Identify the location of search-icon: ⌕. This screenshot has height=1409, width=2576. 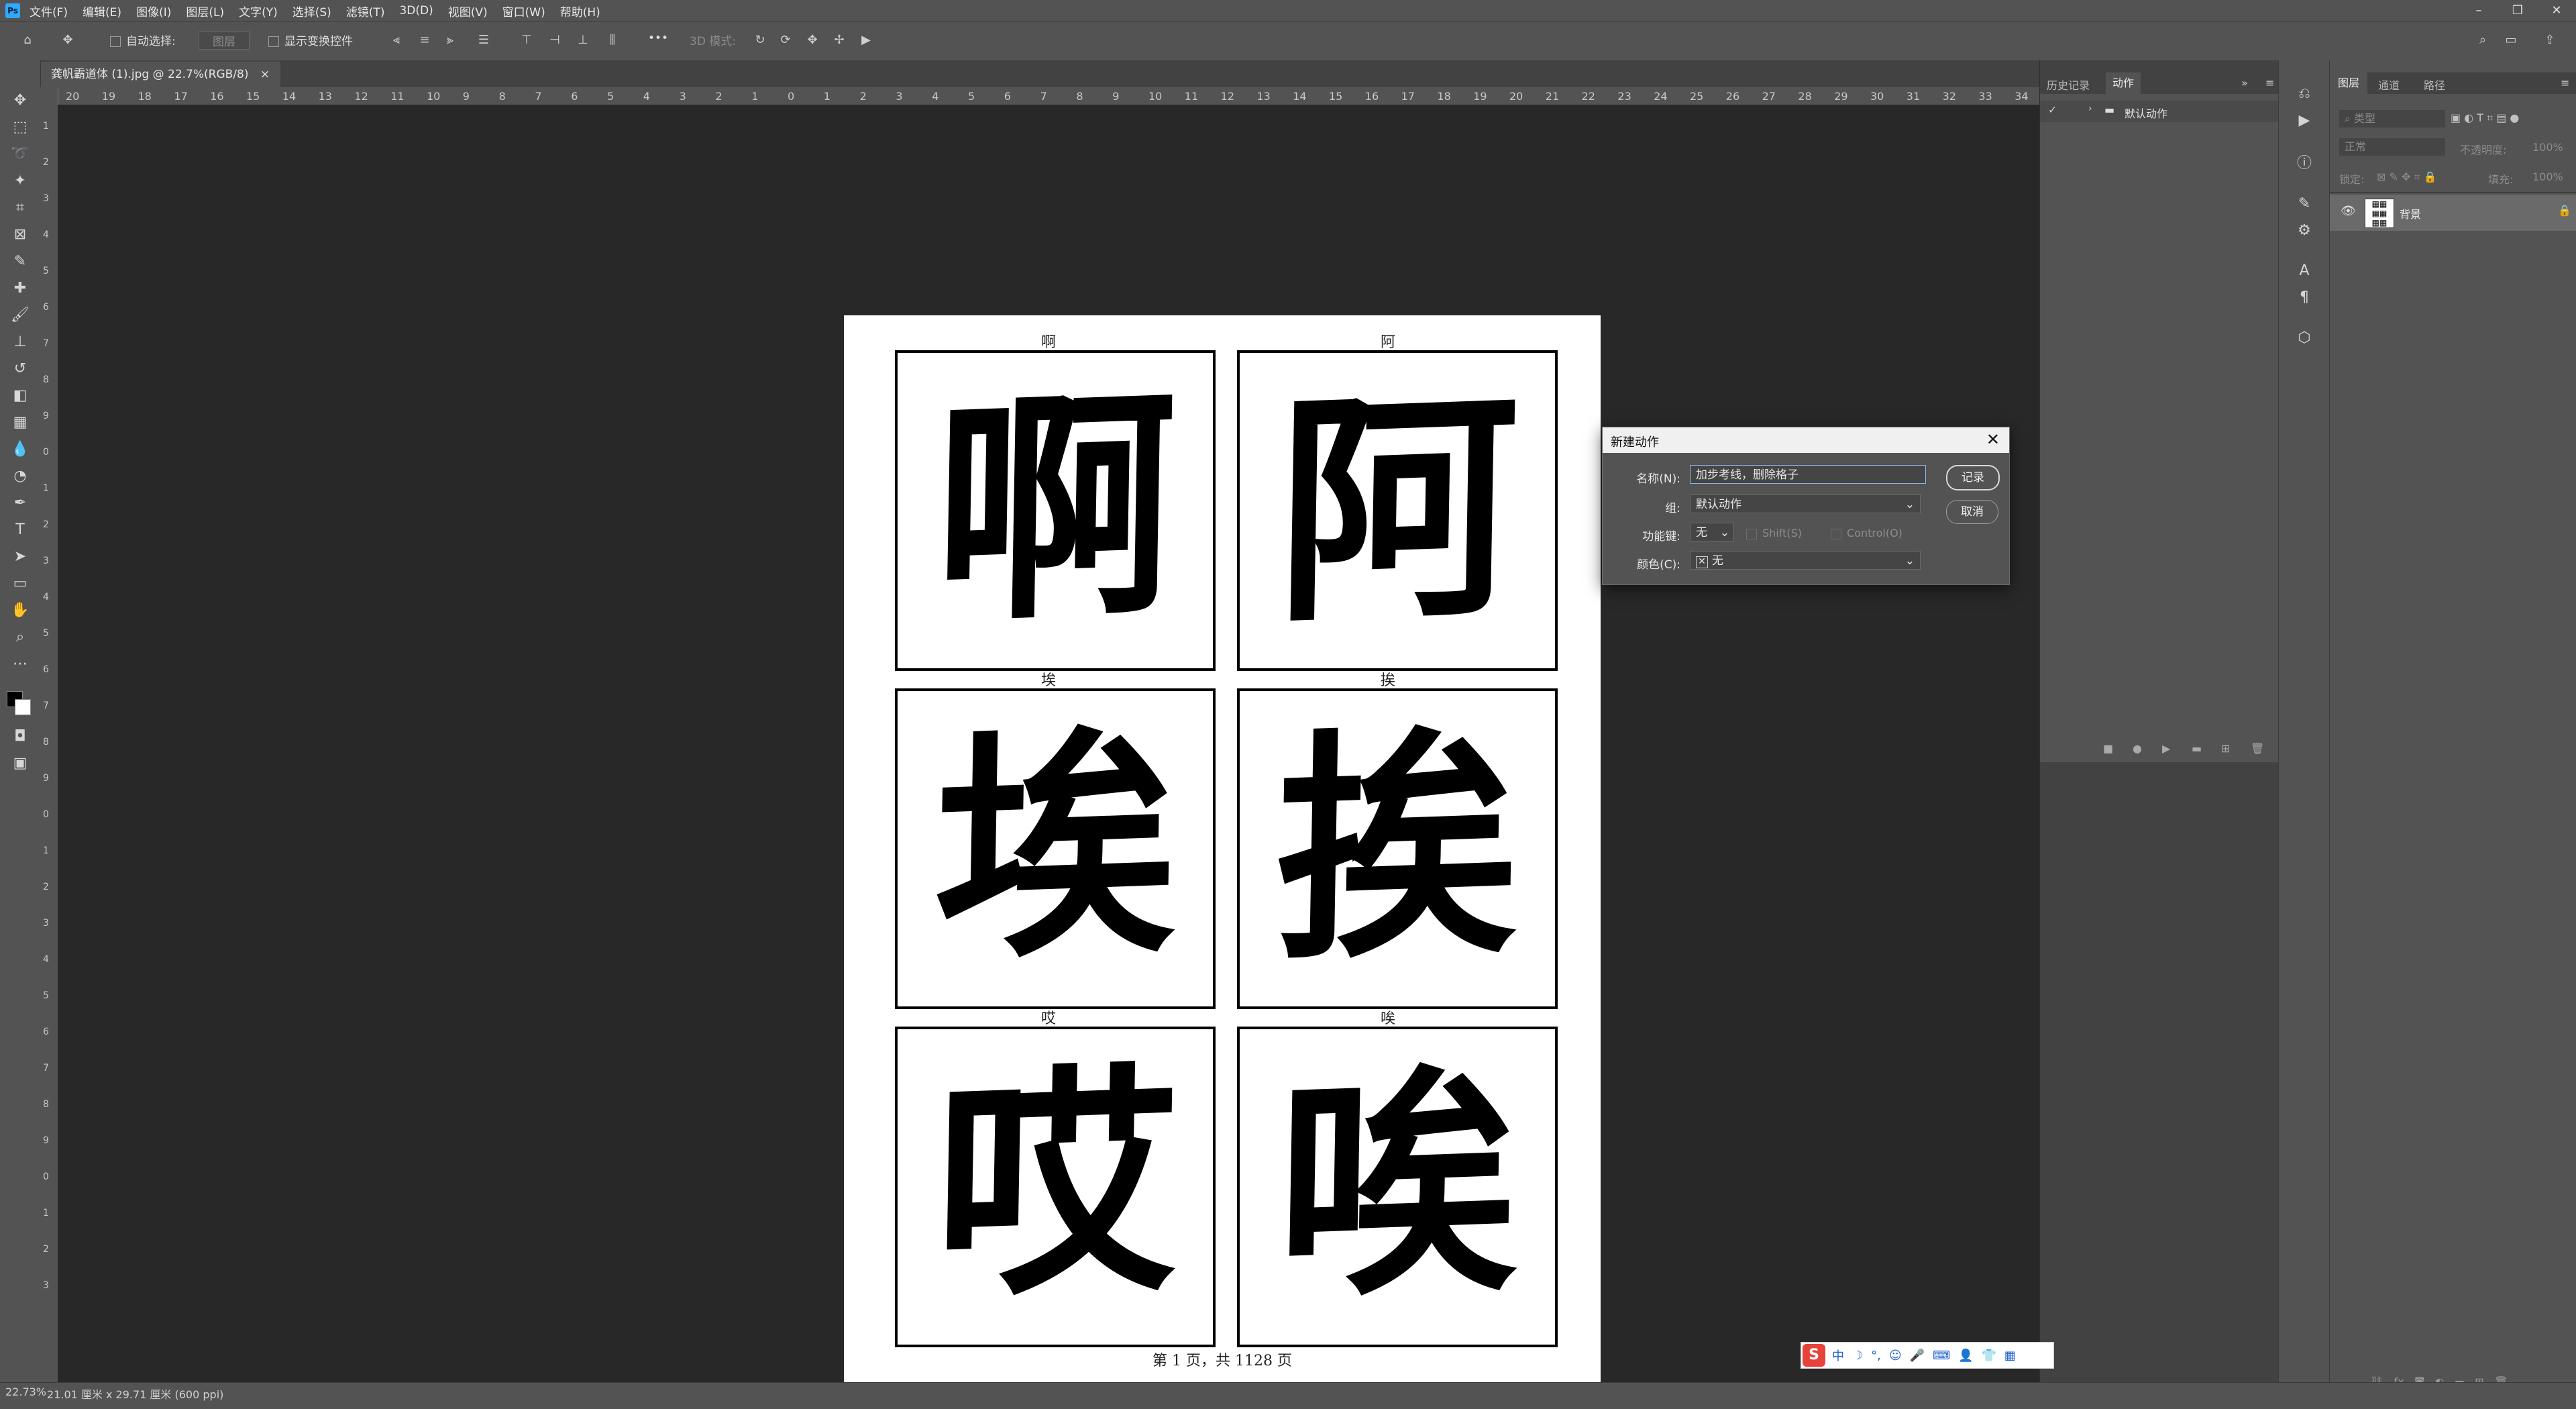
(2482, 40).